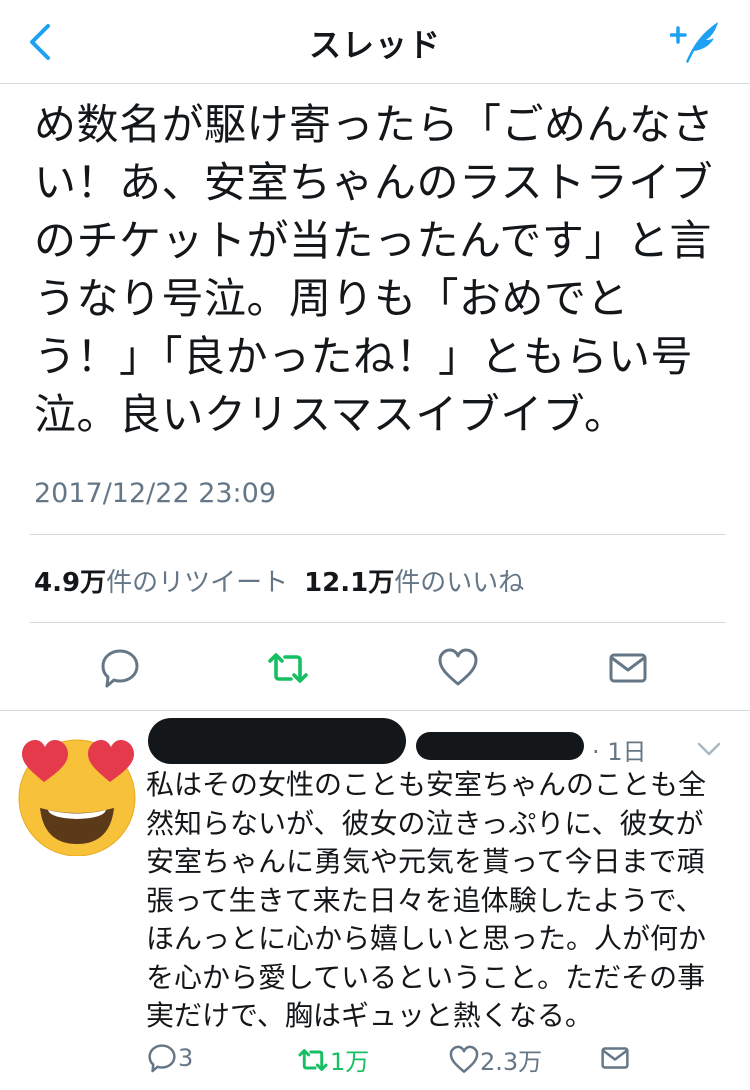  Describe the element at coordinates (459, 583) in the screenshot. I see `like-count-label: 件のいいね` at that location.